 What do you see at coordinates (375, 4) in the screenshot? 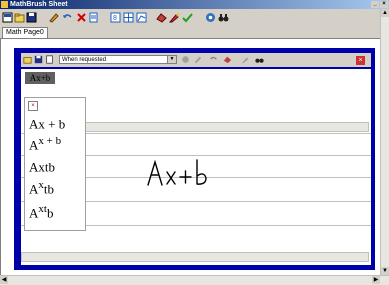
I see `minimize-button: _` at bounding box center [375, 4].